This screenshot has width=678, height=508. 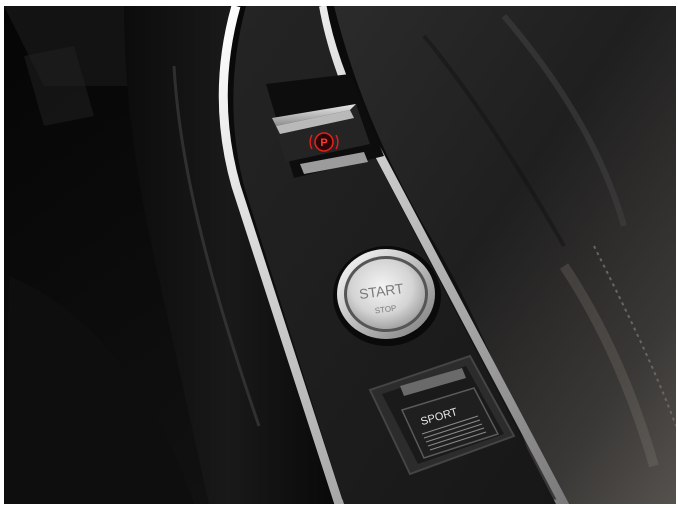 What do you see at coordinates (387, 296) in the screenshot?
I see `start-stop-button: START STOP` at bounding box center [387, 296].